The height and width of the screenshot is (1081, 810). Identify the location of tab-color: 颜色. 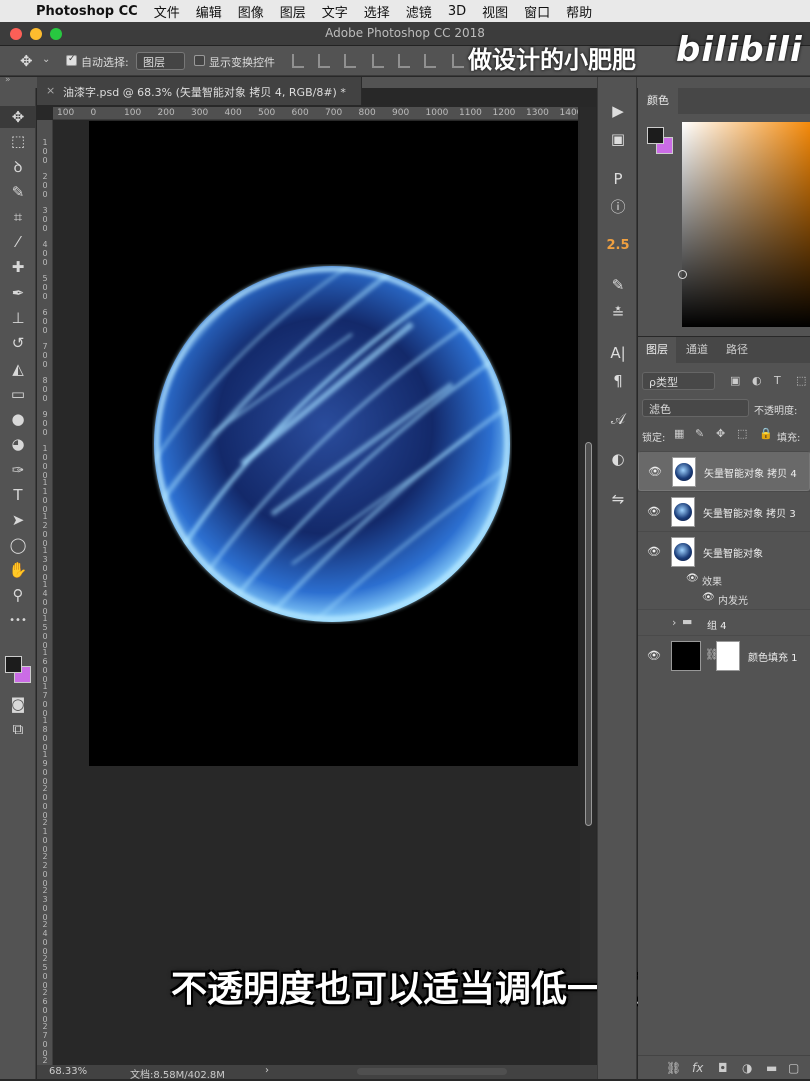
(658, 101).